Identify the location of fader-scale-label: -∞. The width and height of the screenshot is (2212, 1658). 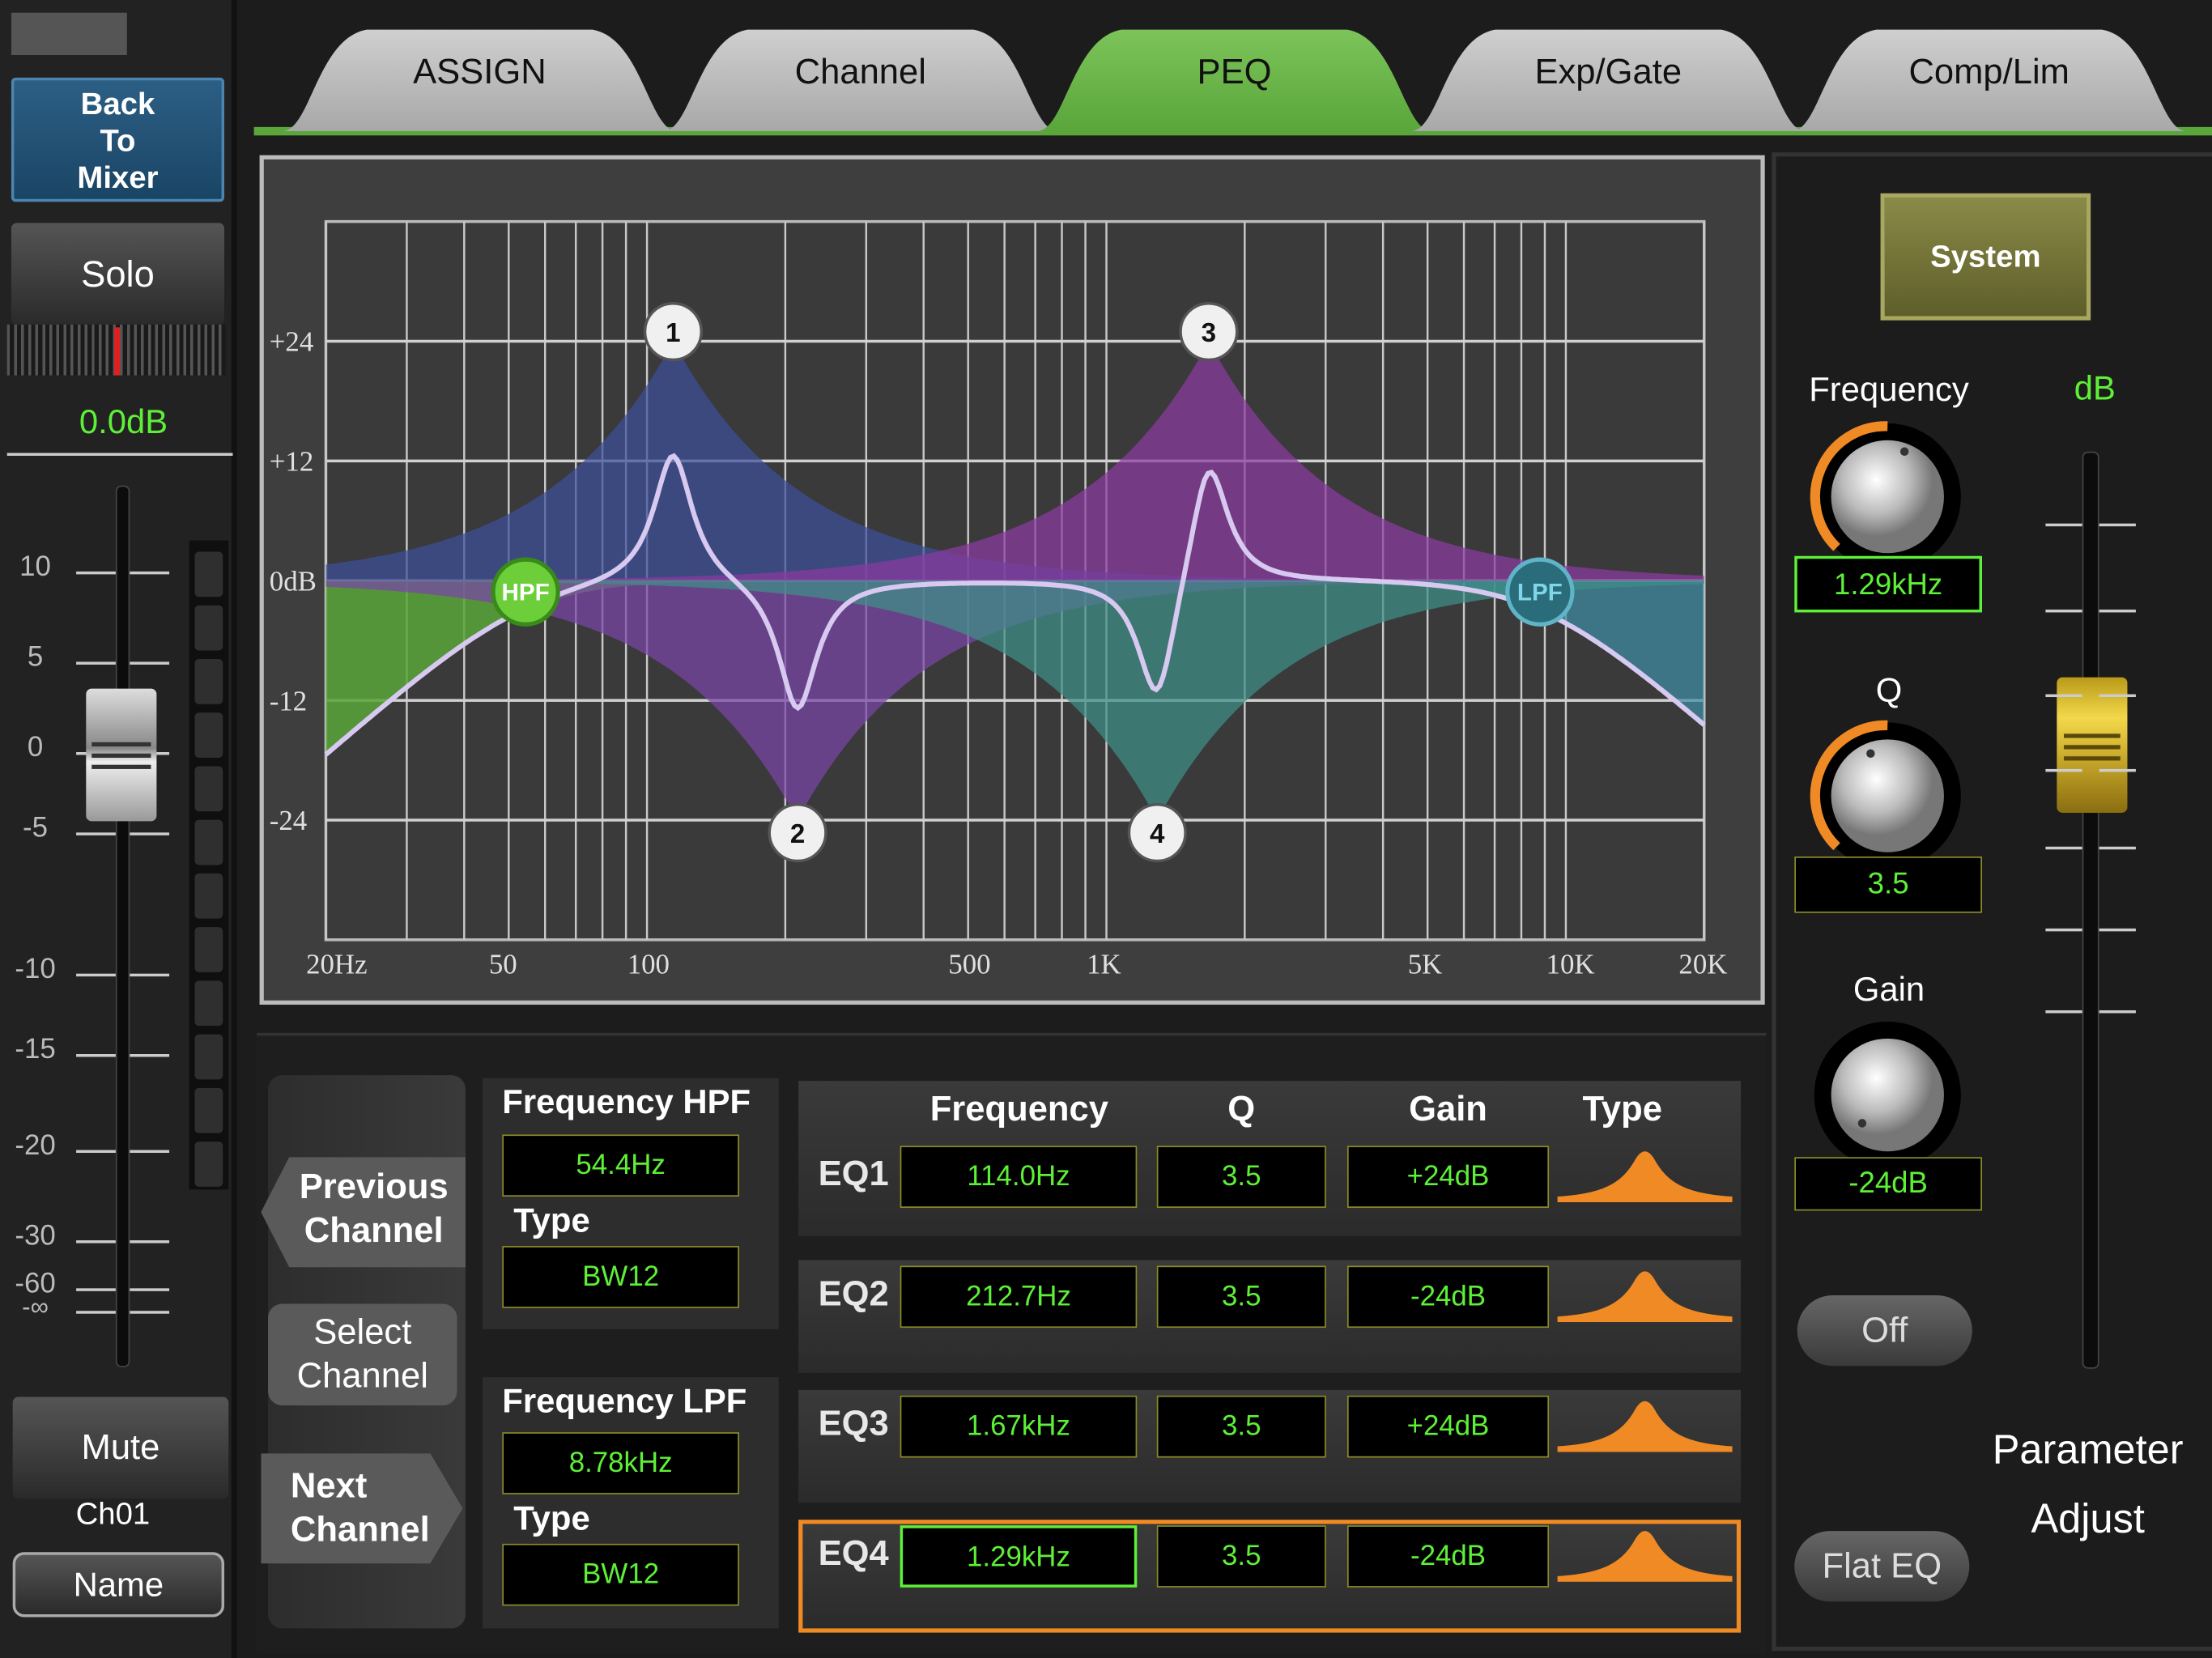
(36, 1306).